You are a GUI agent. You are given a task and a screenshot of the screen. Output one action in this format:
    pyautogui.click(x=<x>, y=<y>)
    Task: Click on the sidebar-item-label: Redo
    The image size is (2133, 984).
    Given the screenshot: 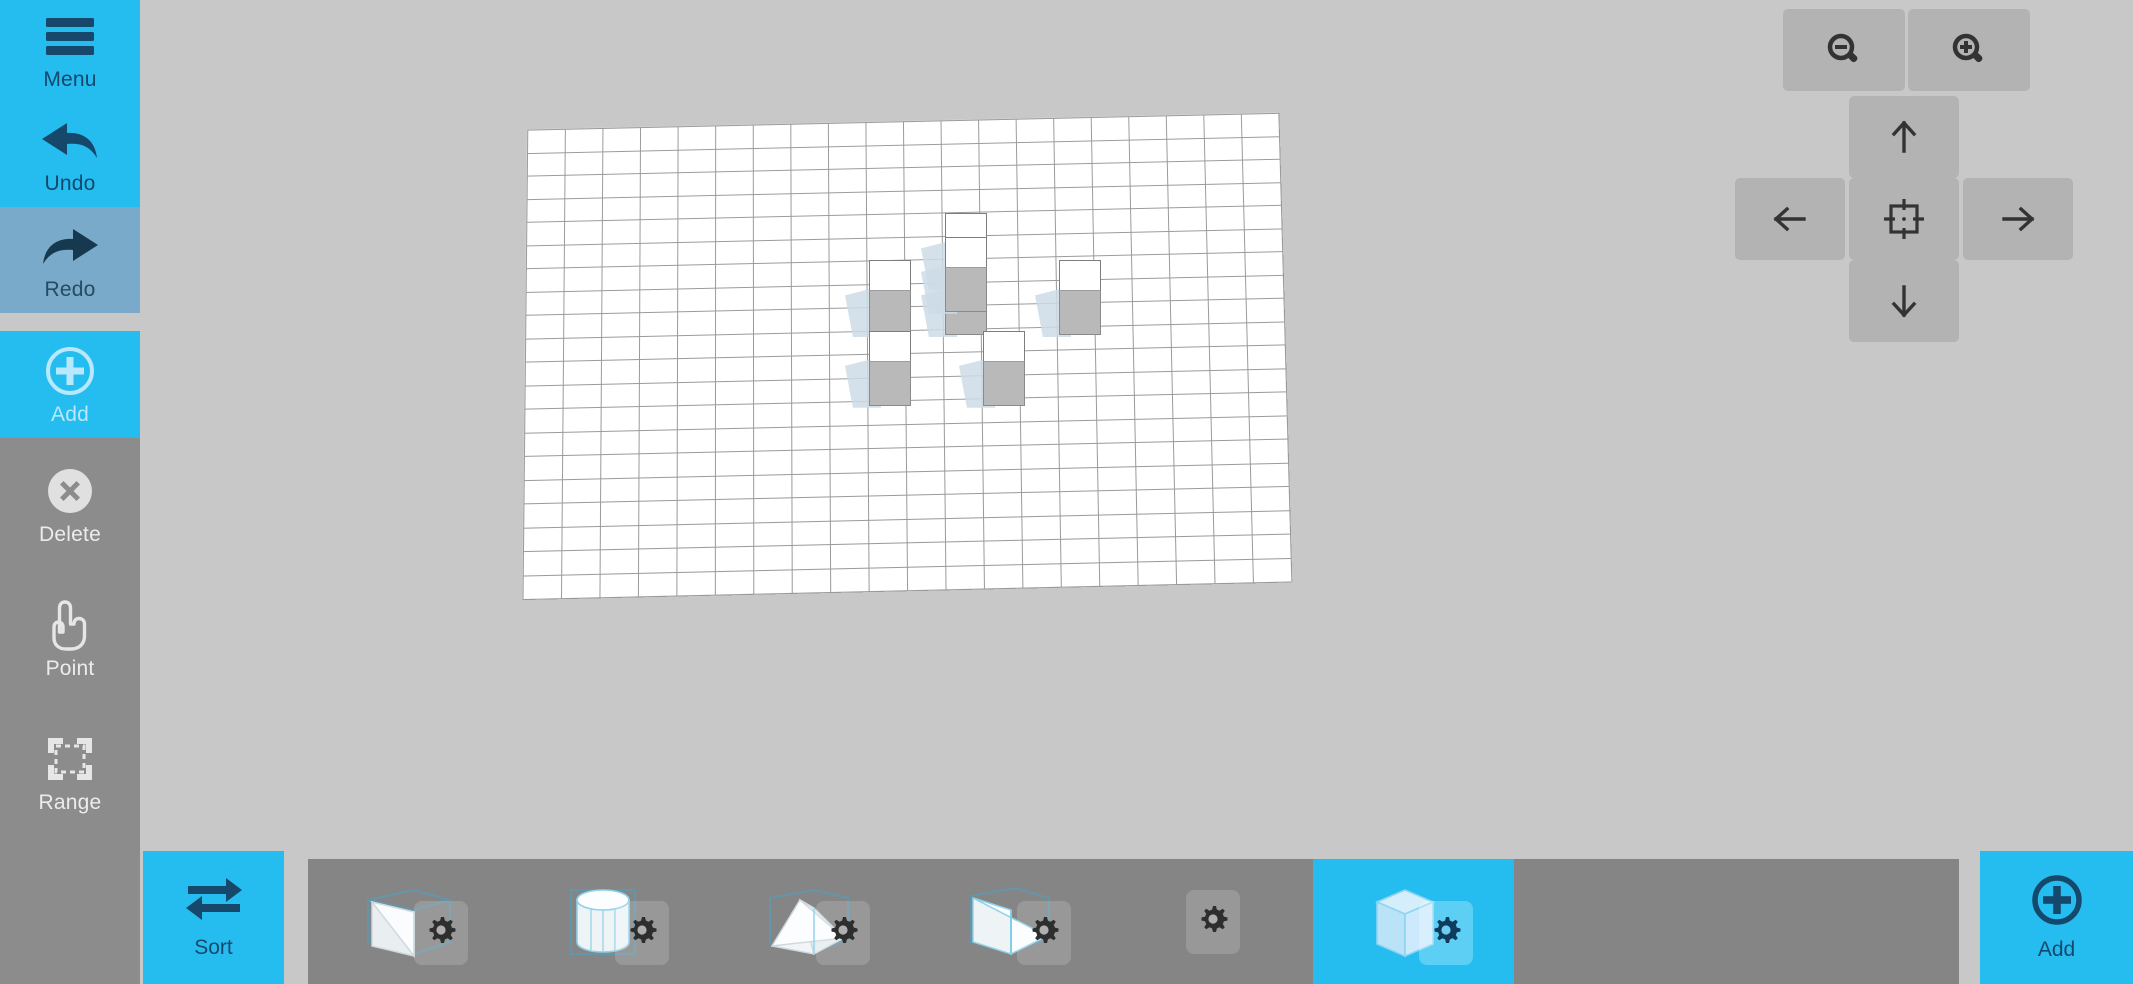 What is the action you would take?
    pyautogui.click(x=70, y=289)
    